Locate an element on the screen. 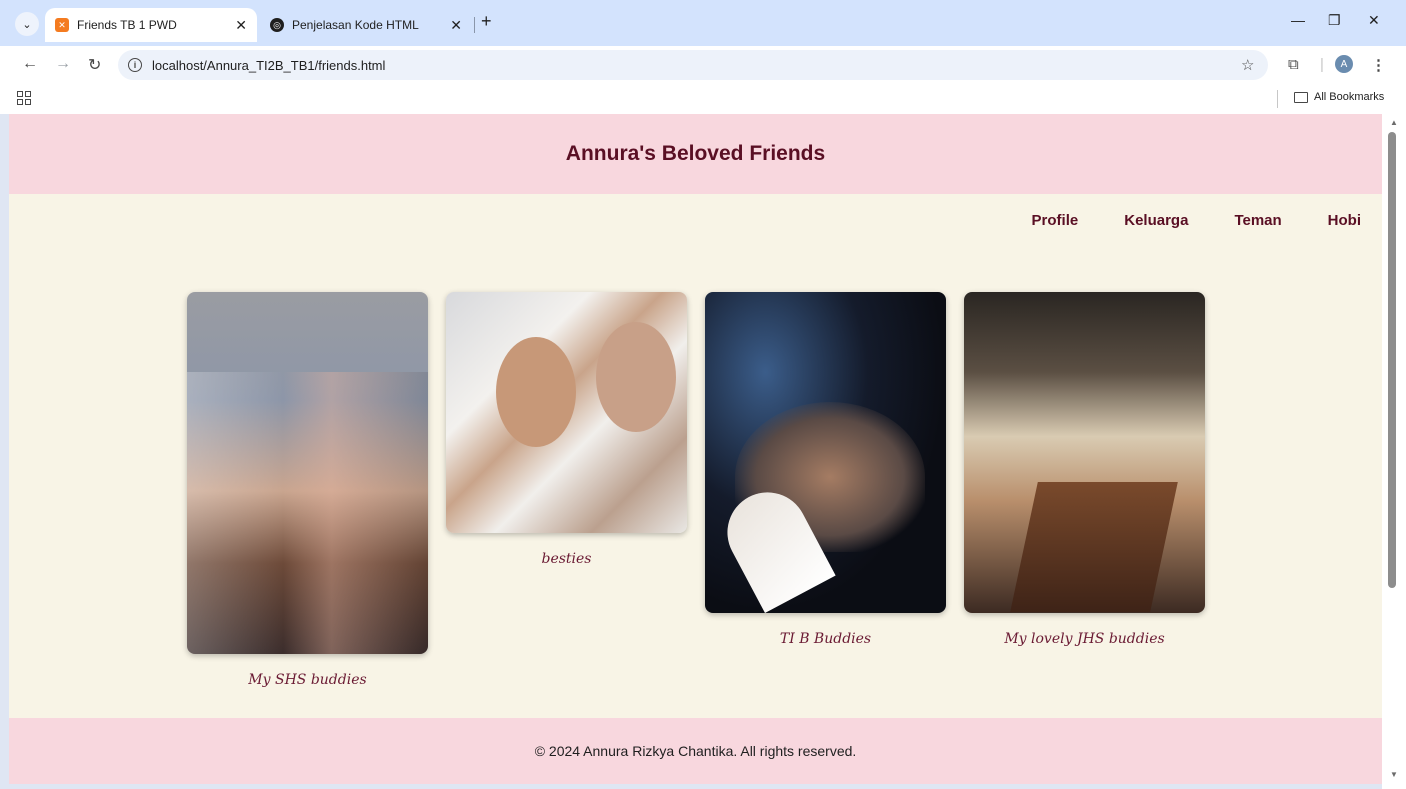  bookmarks-divider is located at coordinates (1277, 99).